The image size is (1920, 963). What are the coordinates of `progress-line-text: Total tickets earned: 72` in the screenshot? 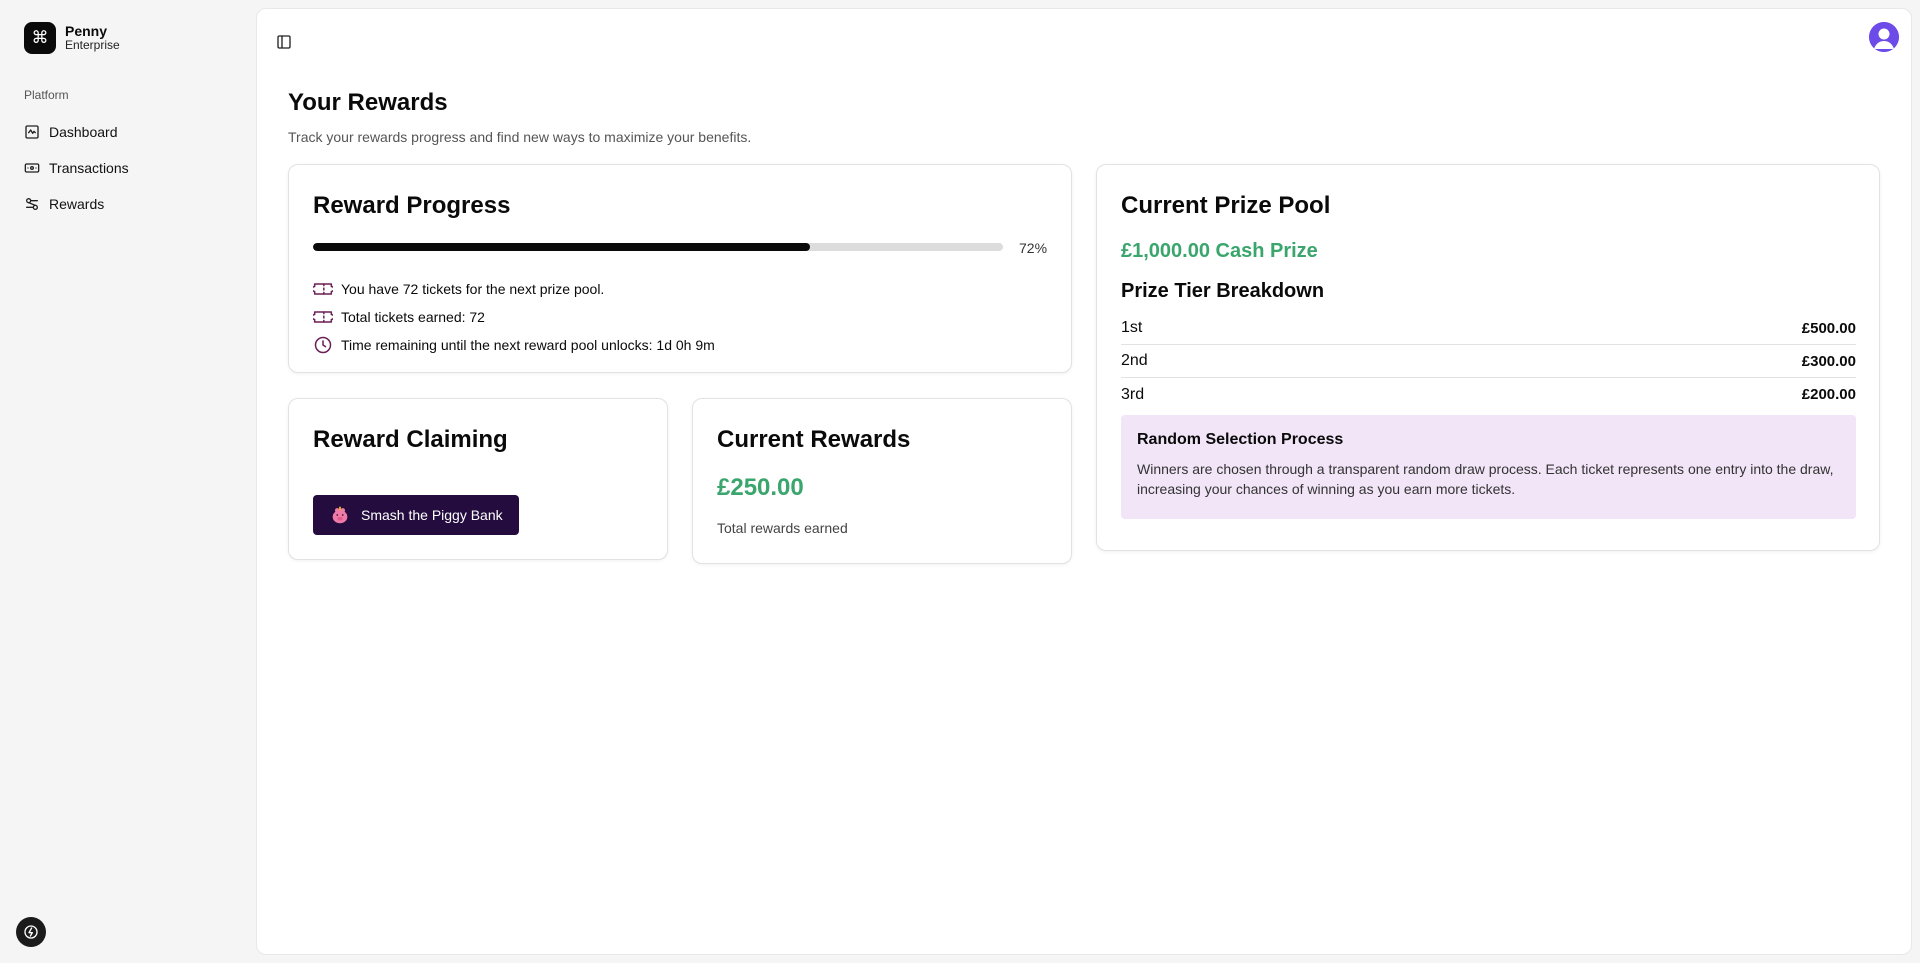 It's located at (413, 317).